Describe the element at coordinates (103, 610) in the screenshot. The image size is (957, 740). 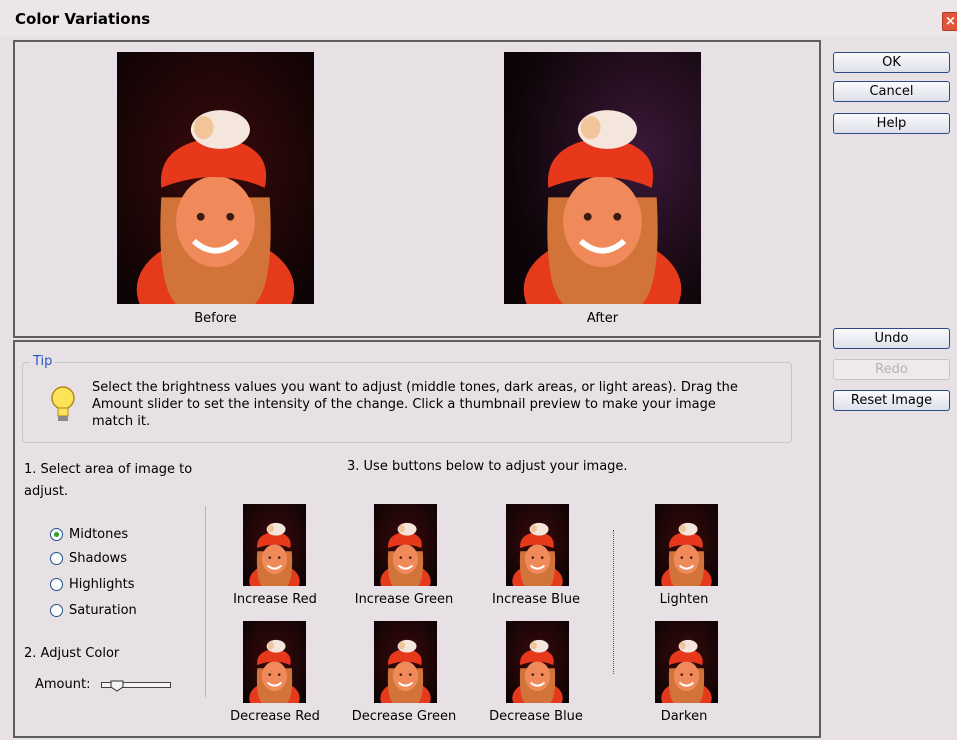
I see `saturation-label: Saturation` at that location.